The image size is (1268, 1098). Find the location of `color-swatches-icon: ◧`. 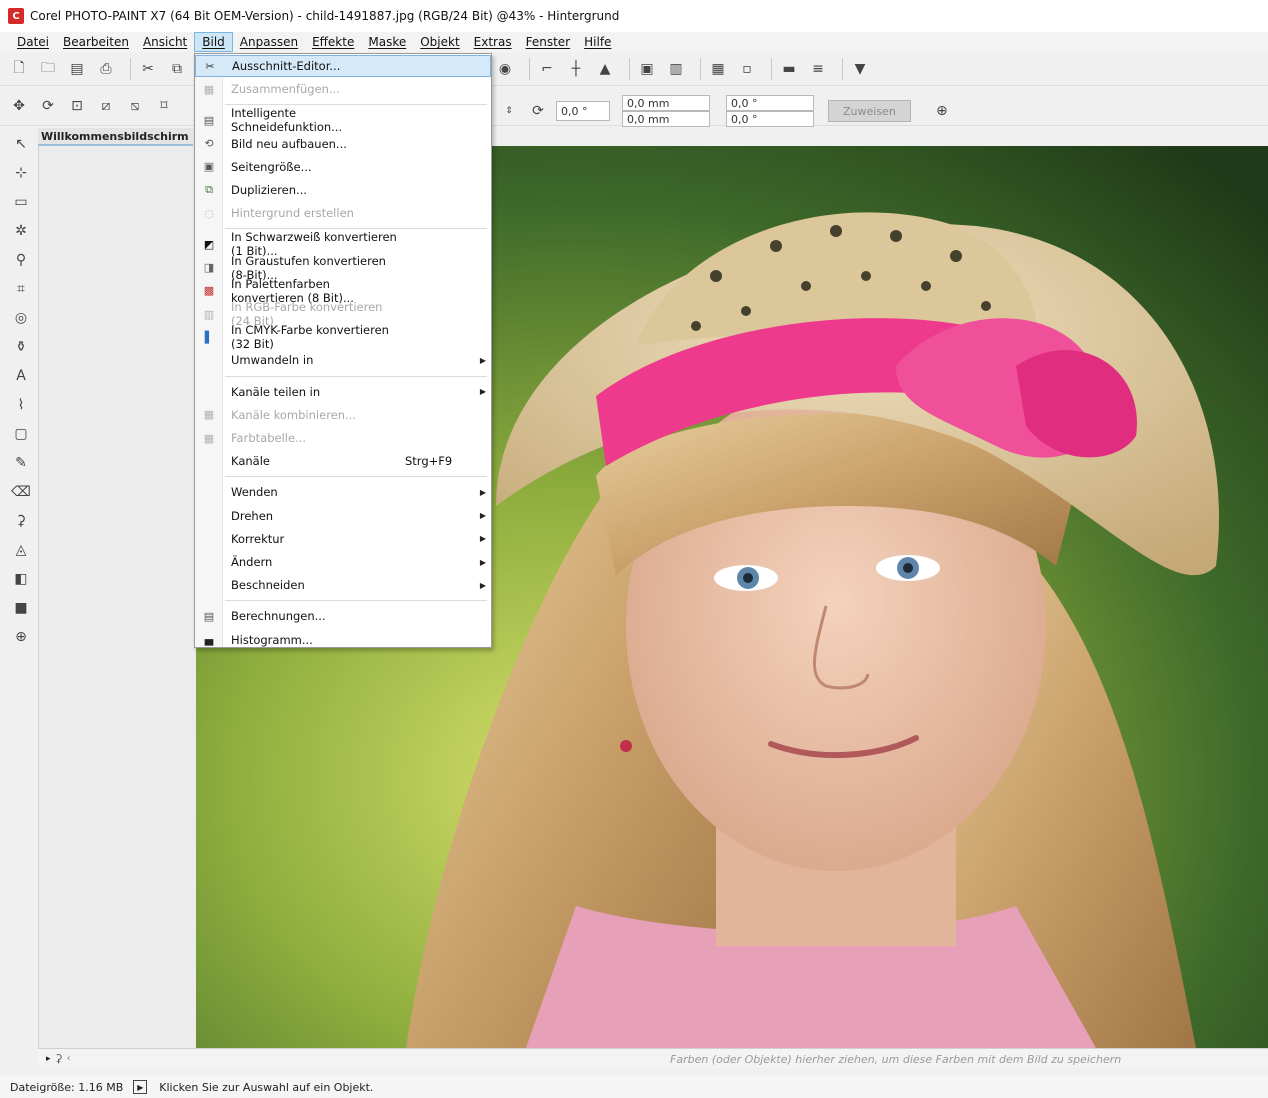

color-swatches-icon: ◧ is located at coordinates (21, 579).